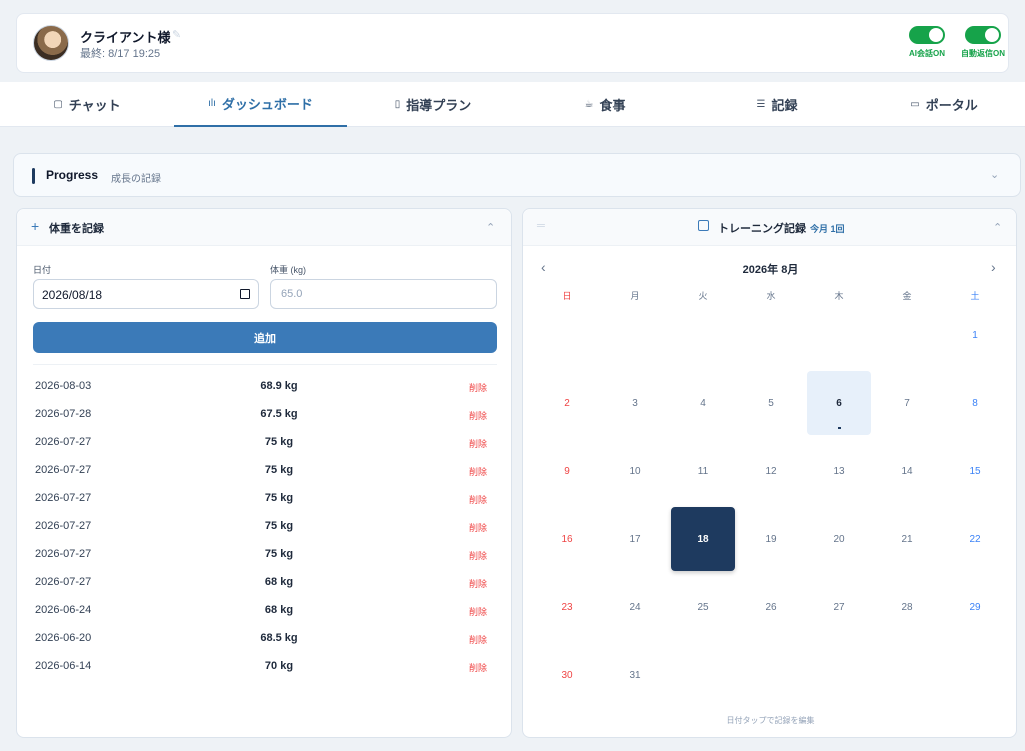 This screenshot has width=1025, height=751. I want to click on tab-dashboard: ılı ダッシュボード, so click(260, 104).